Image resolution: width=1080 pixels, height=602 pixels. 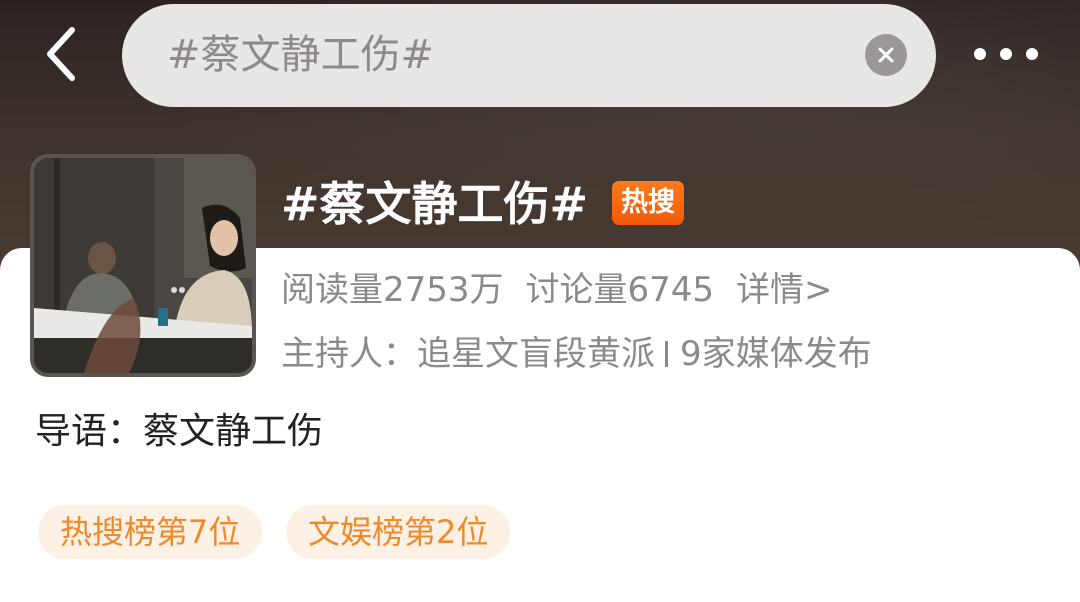 What do you see at coordinates (301, 55) in the screenshot?
I see `search-query-text: #蔡文静工伤#` at bounding box center [301, 55].